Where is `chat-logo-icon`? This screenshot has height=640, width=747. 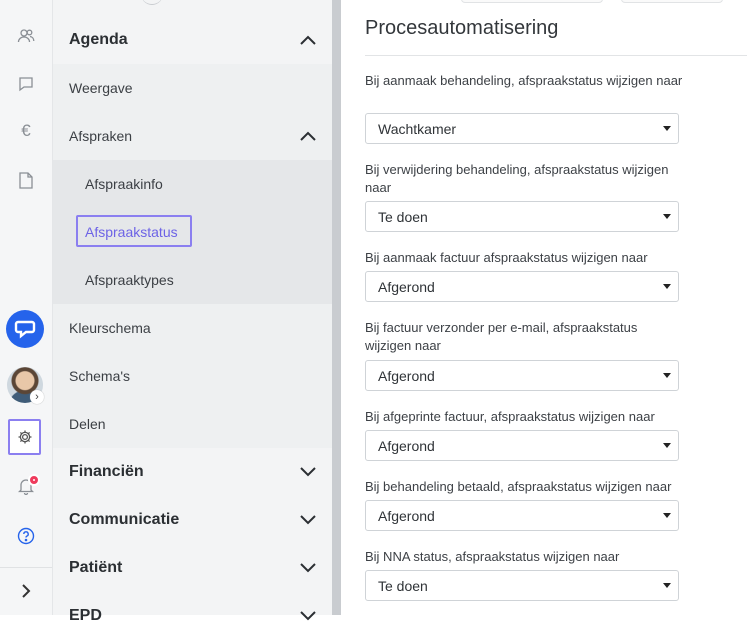
chat-logo-icon is located at coordinates (25, 329).